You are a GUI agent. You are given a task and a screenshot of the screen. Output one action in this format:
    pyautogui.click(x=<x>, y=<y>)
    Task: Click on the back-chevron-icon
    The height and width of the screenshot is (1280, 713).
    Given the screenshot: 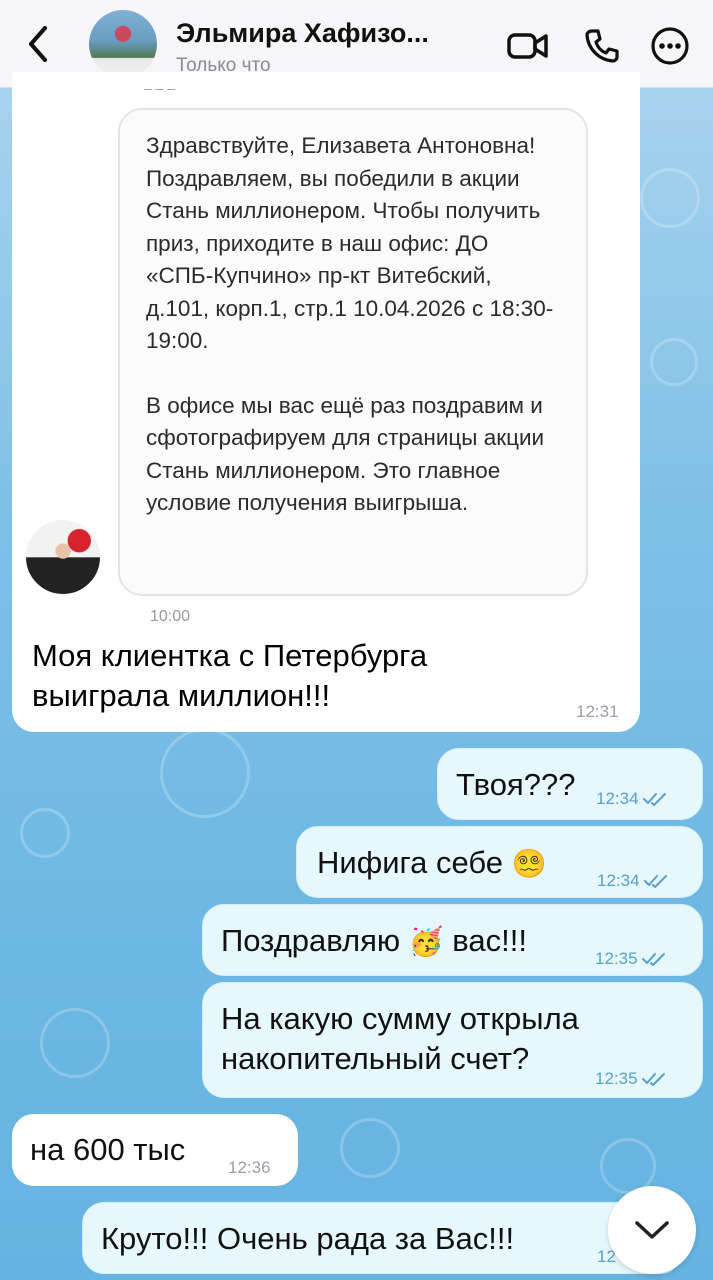 What is the action you would take?
    pyautogui.click(x=38, y=44)
    